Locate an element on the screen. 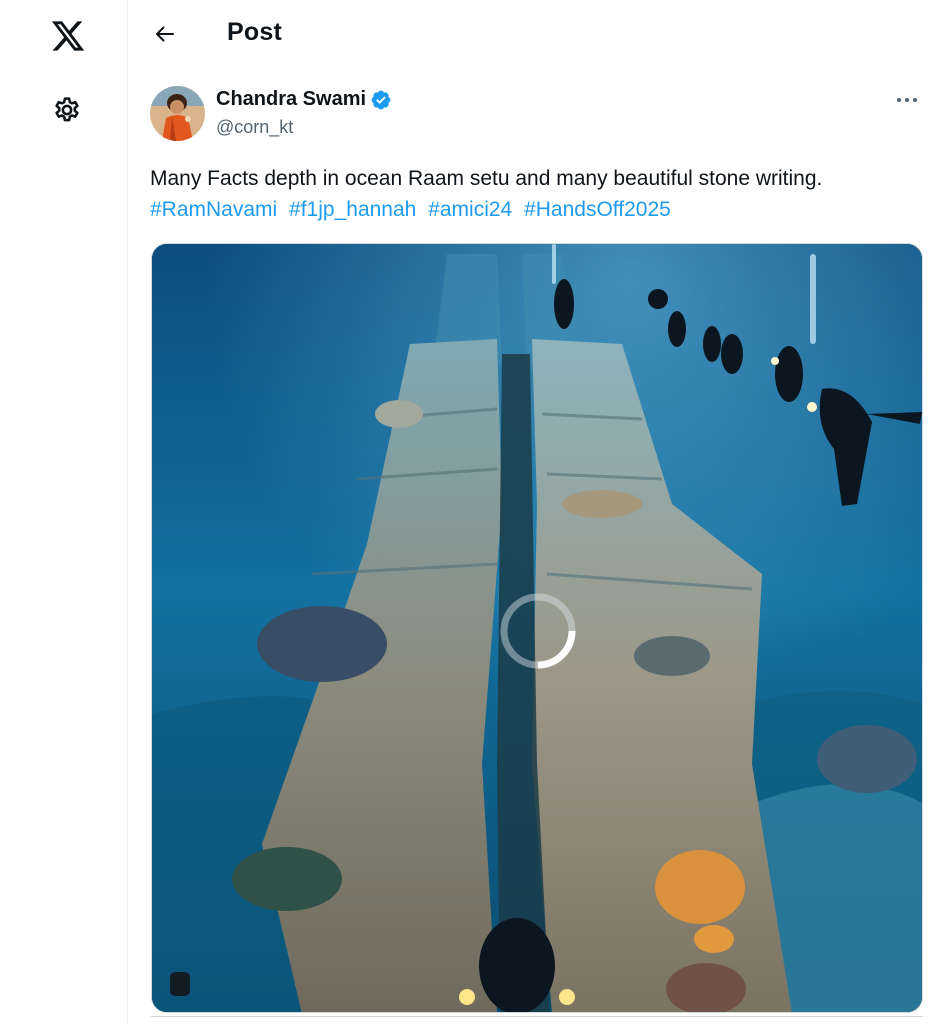 This screenshot has width=935, height=1024. gear-icon is located at coordinates (67, 109).